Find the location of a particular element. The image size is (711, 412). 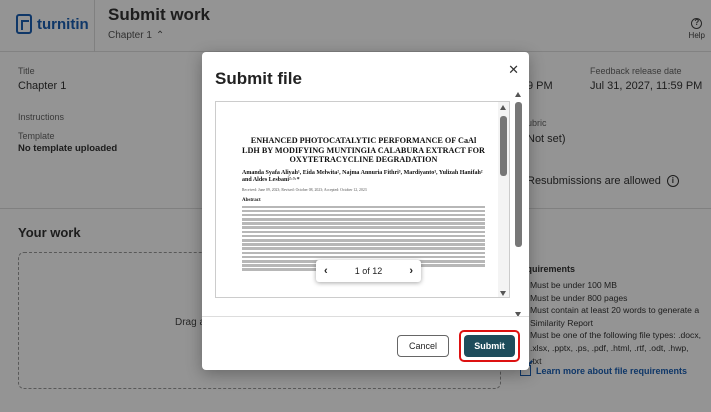

dialog-title: Submit file is located at coordinates (258, 78).